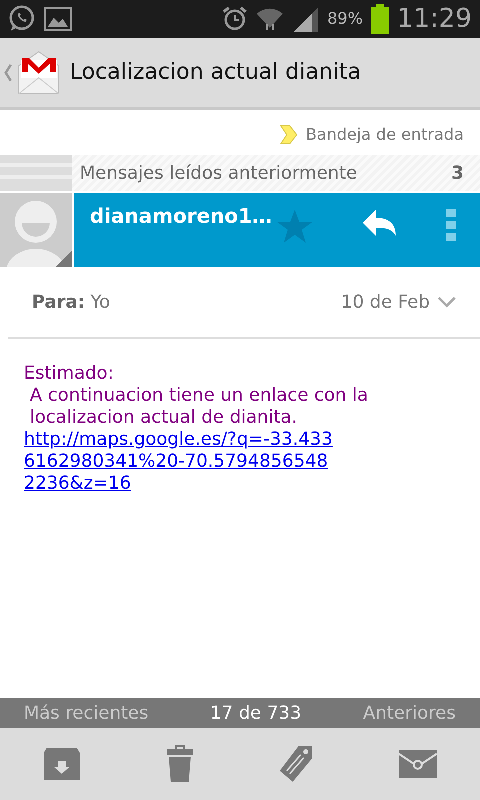 This screenshot has width=480, height=800. What do you see at coordinates (39, 73) in the screenshot?
I see `mail-app-icon` at bounding box center [39, 73].